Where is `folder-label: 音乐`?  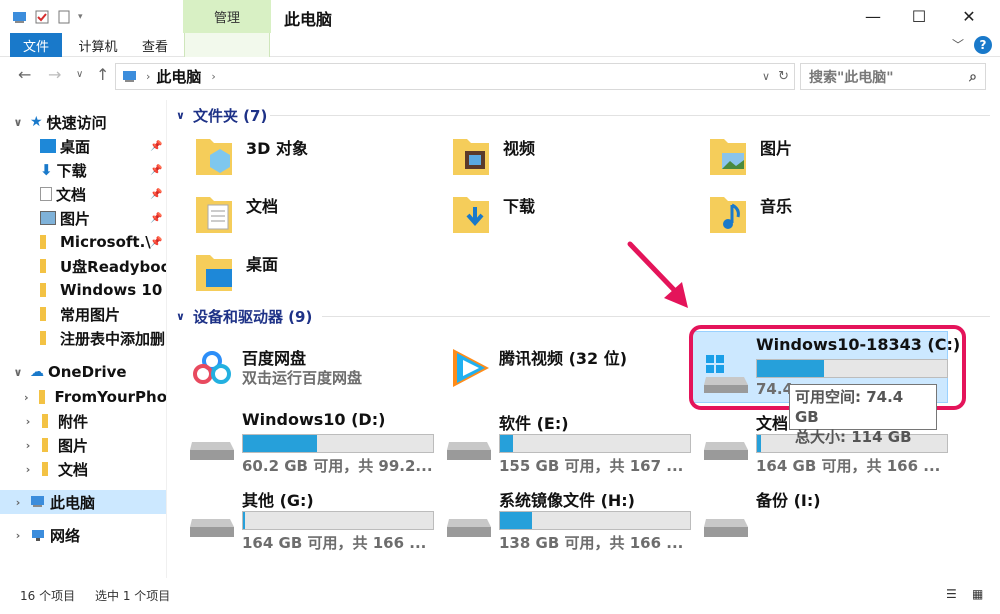 folder-label: 音乐 is located at coordinates (776, 206).